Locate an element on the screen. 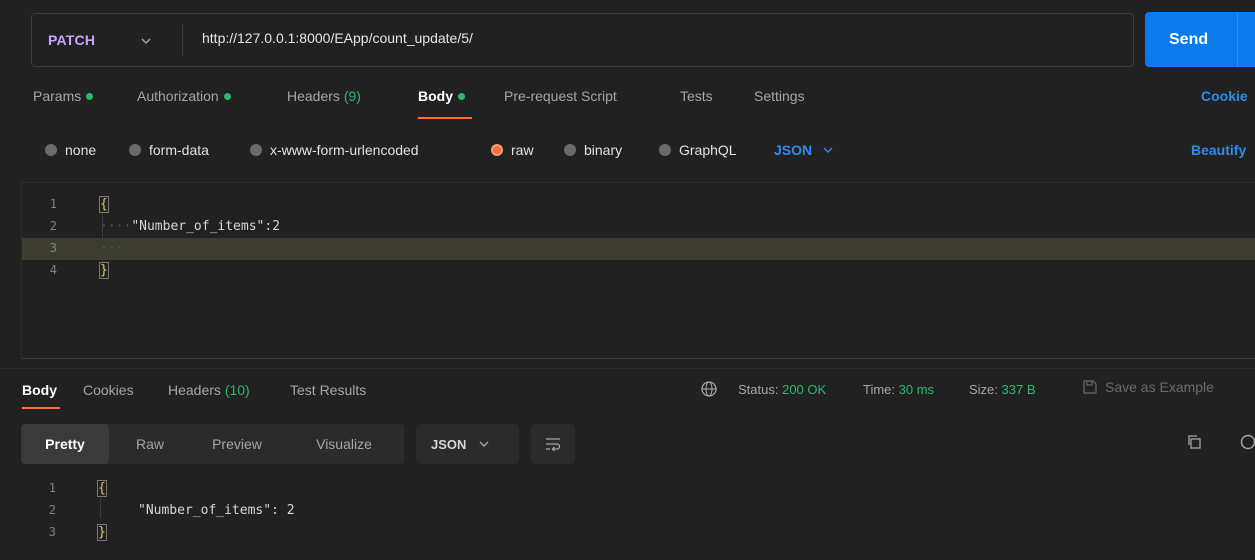 Image resolution: width=1255 pixels, height=560 pixels. radio-none: none is located at coordinates (70, 150).